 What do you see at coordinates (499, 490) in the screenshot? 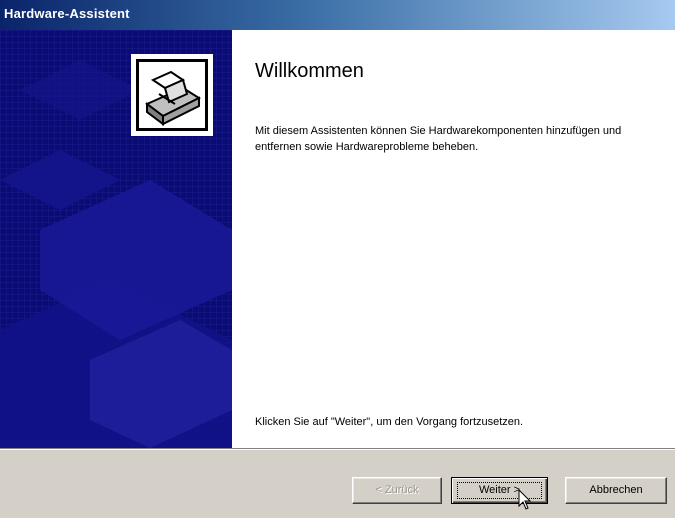
I see `next-button: Weiter >` at bounding box center [499, 490].